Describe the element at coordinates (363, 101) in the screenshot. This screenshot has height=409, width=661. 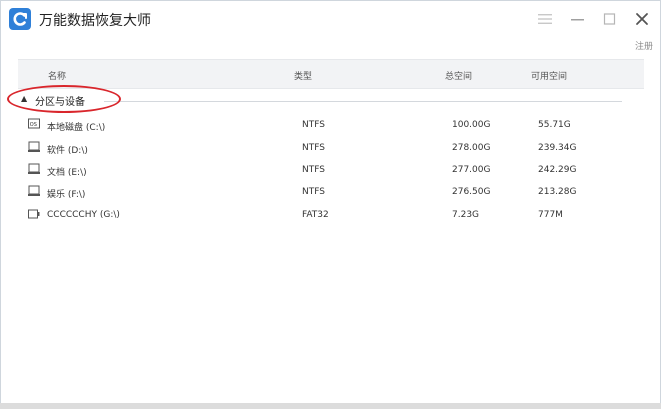
I see `group-divider` at that location.